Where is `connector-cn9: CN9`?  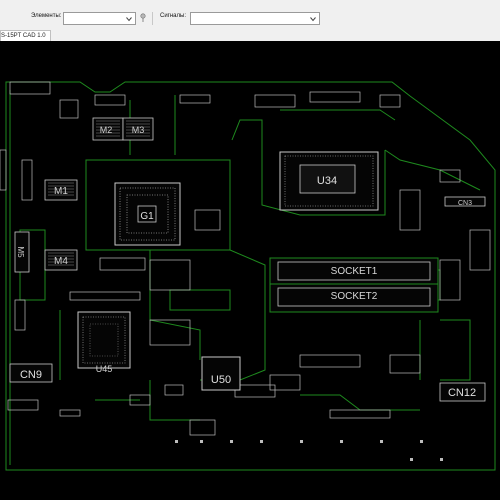
connector-cn9: CN9 is located at coordinates (31, 373).